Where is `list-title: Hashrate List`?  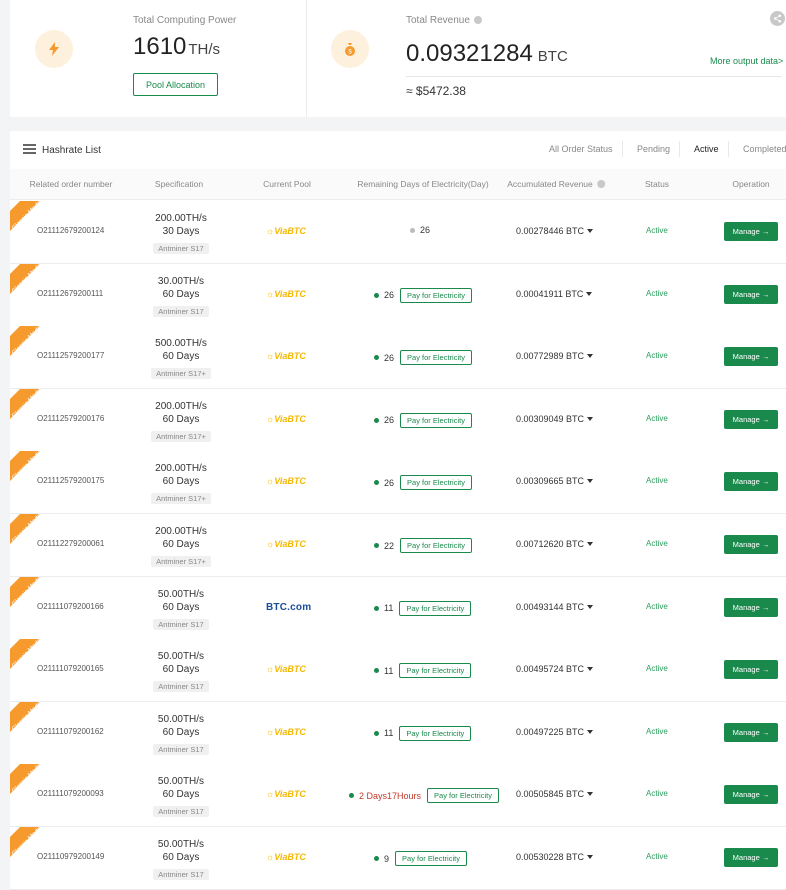 list-title: Hashrate List is located at coordinates (71, 150).